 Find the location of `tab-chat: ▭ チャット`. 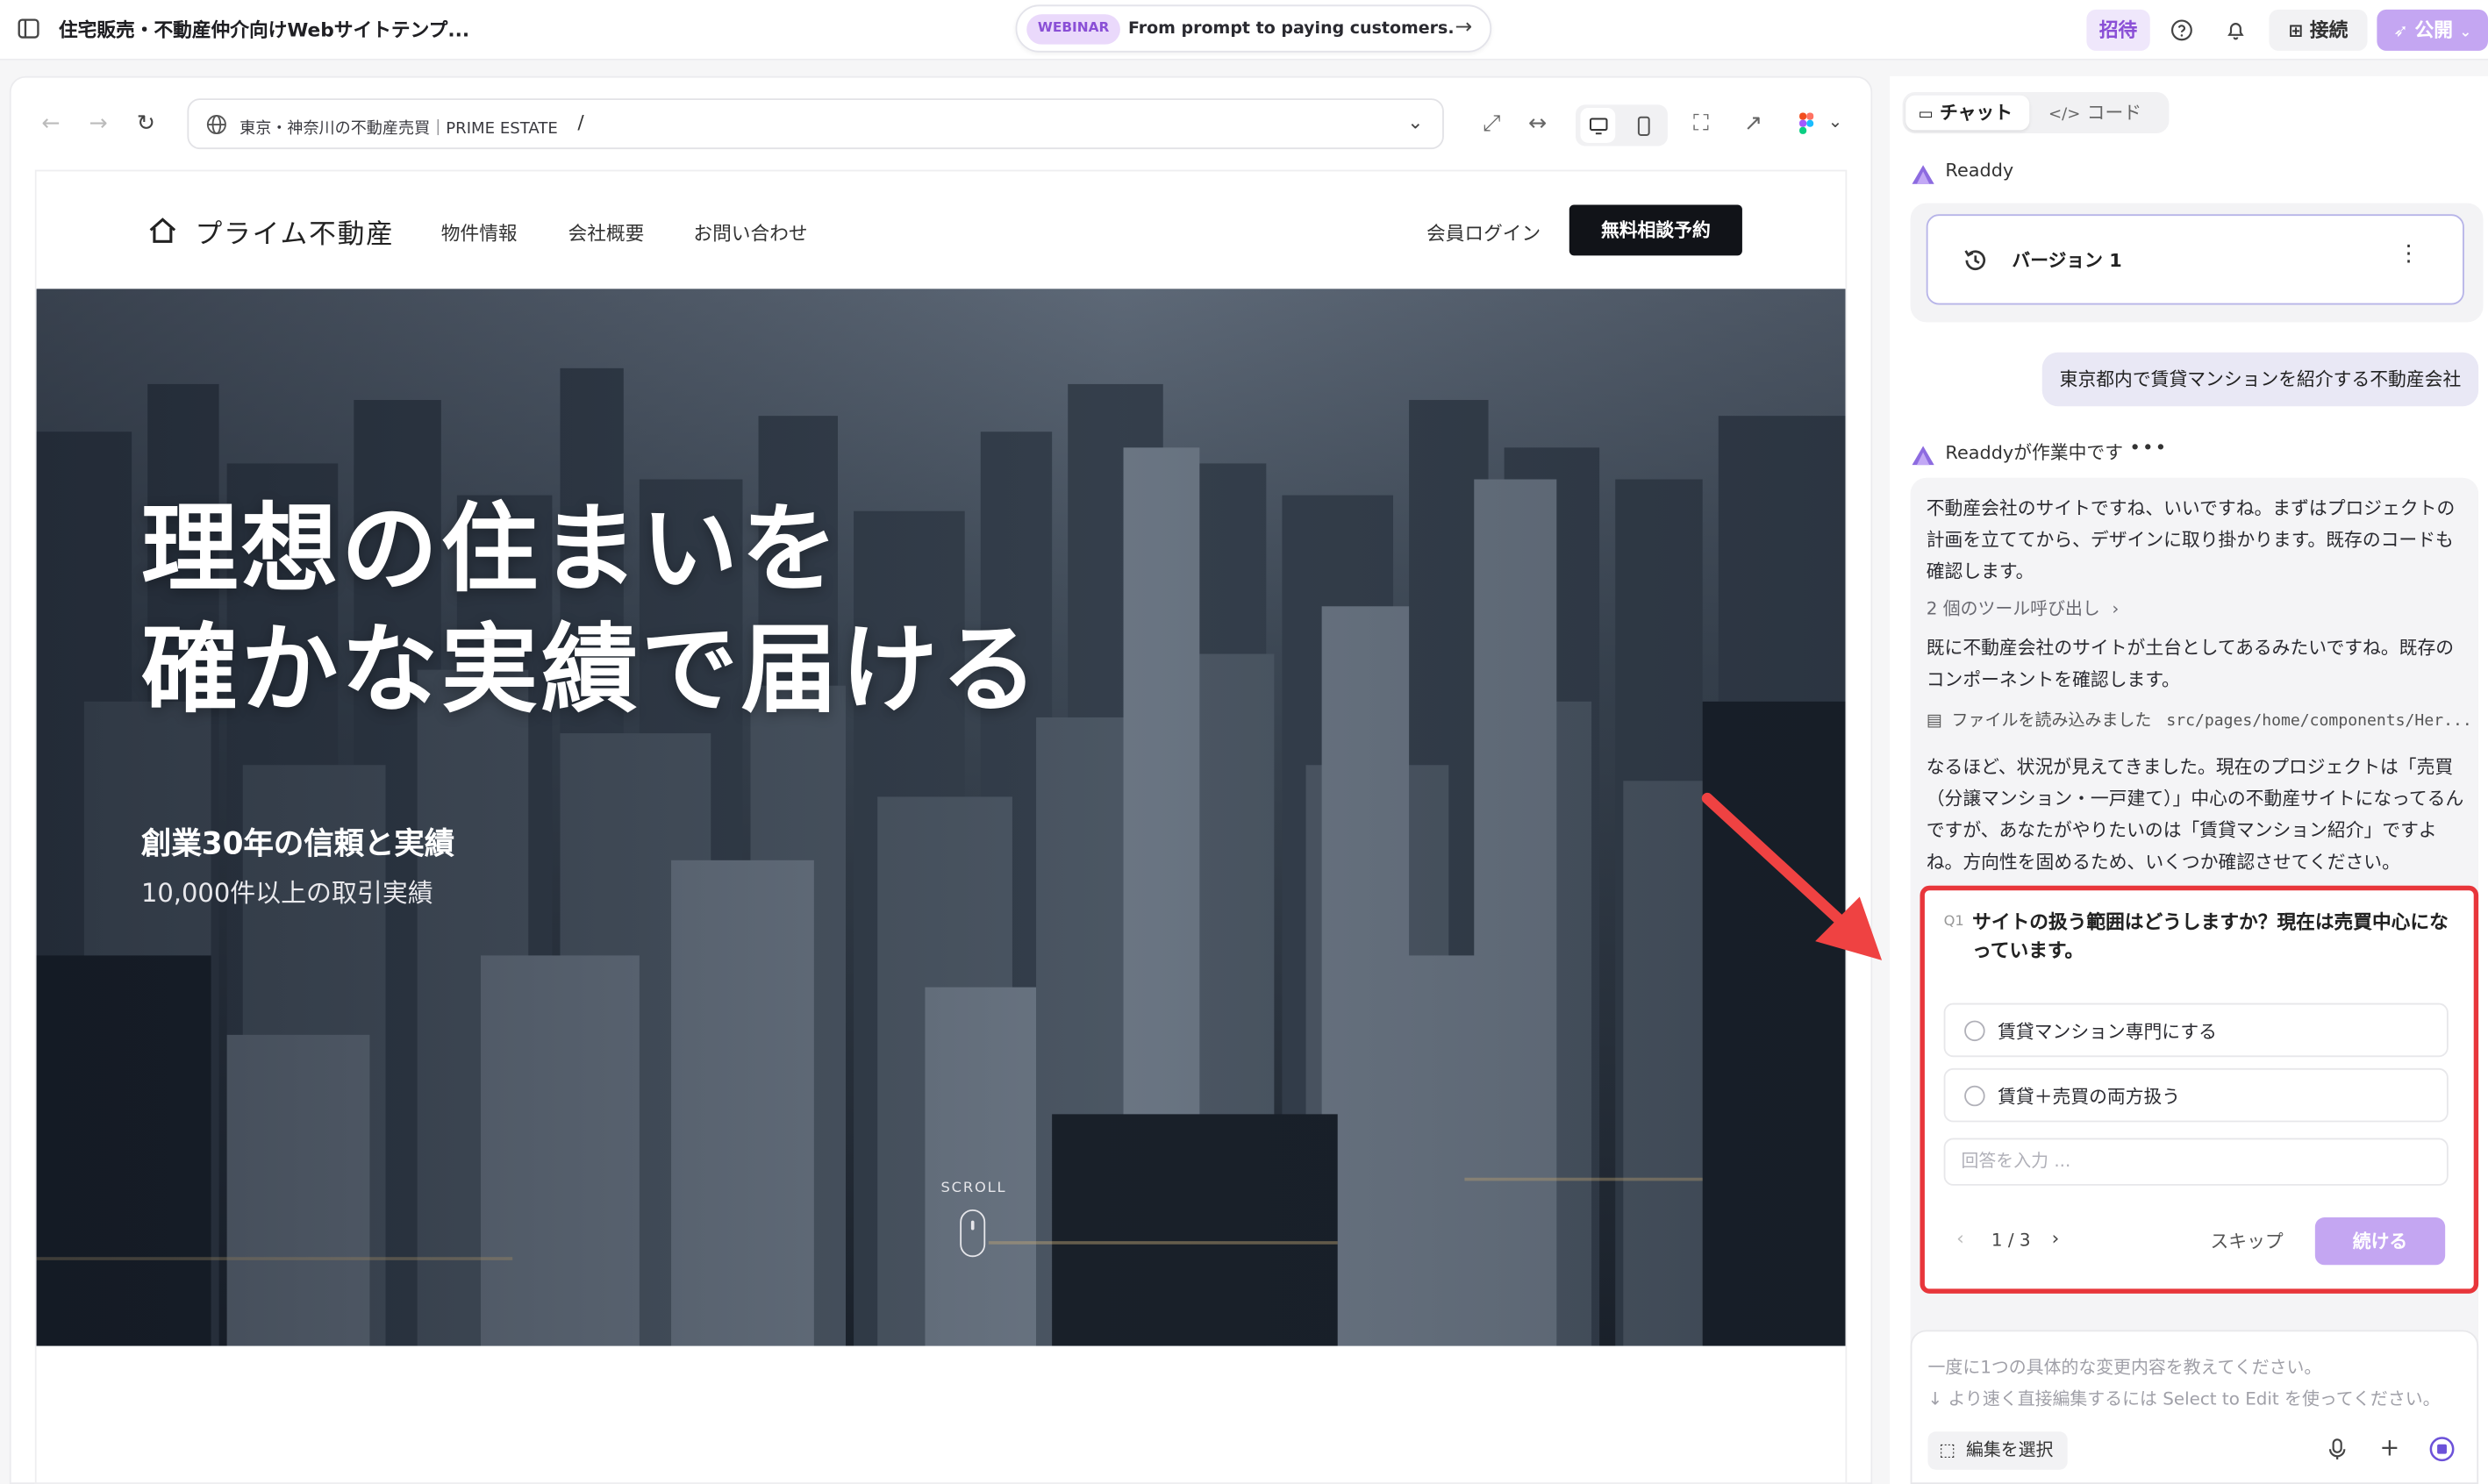

tab-chat: ▭ チャット is located at coordinates (1967, 113).